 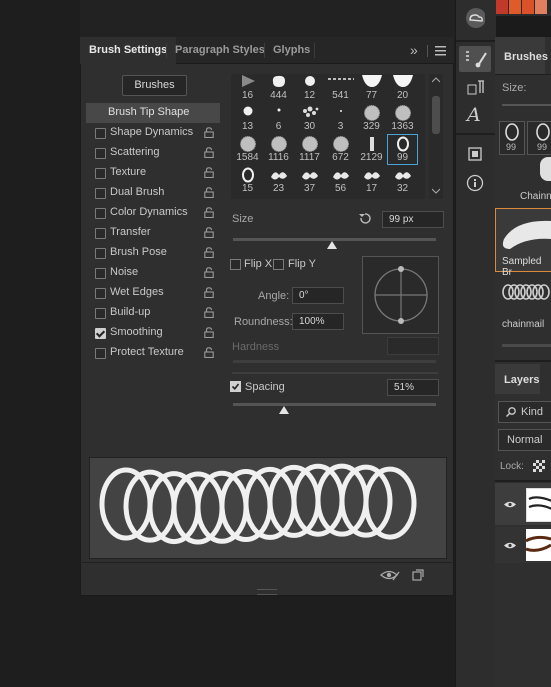 I want to click on spacing-checkbox, so click(x=235, y=386).